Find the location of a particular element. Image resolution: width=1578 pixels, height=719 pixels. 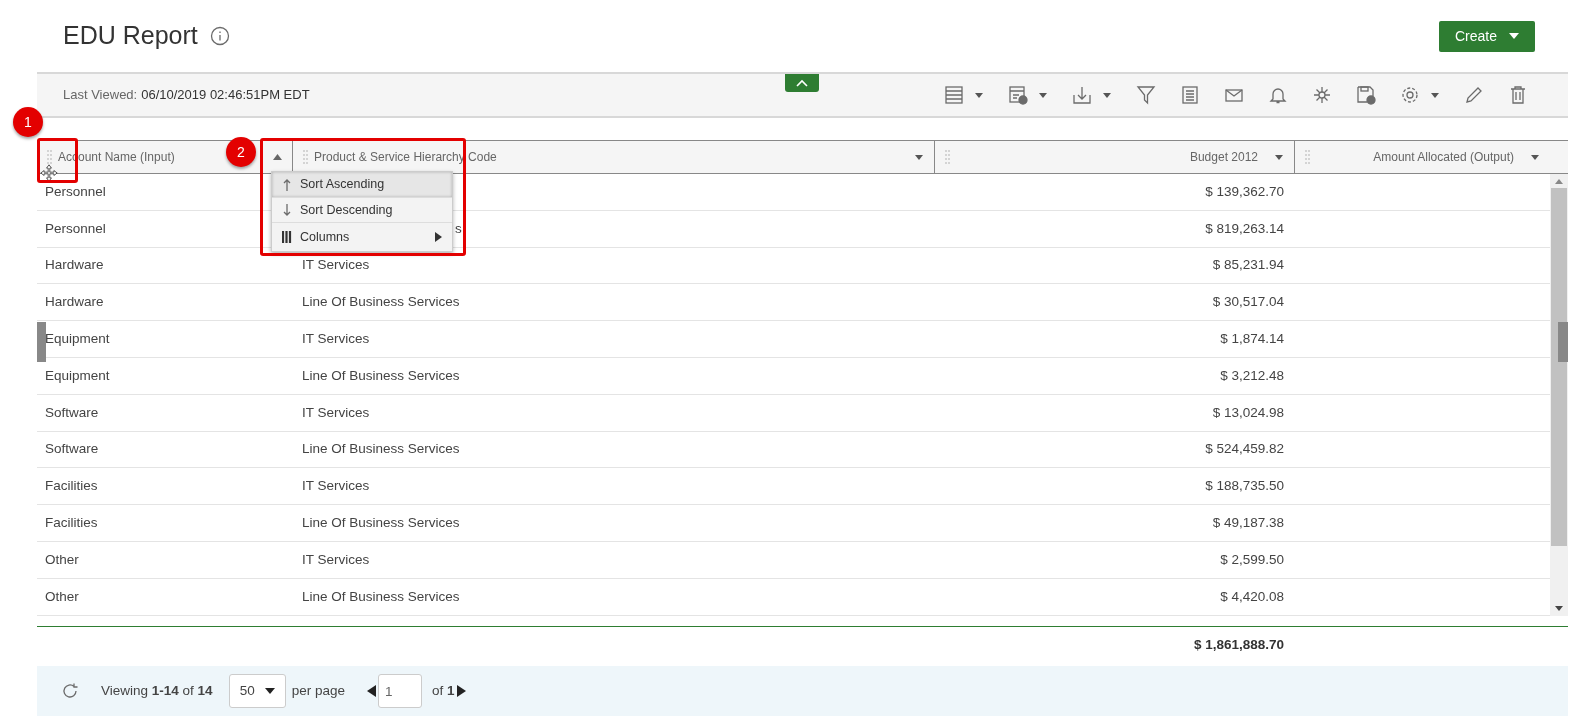

page-total: of 1 is located at coordinates (443, 690).